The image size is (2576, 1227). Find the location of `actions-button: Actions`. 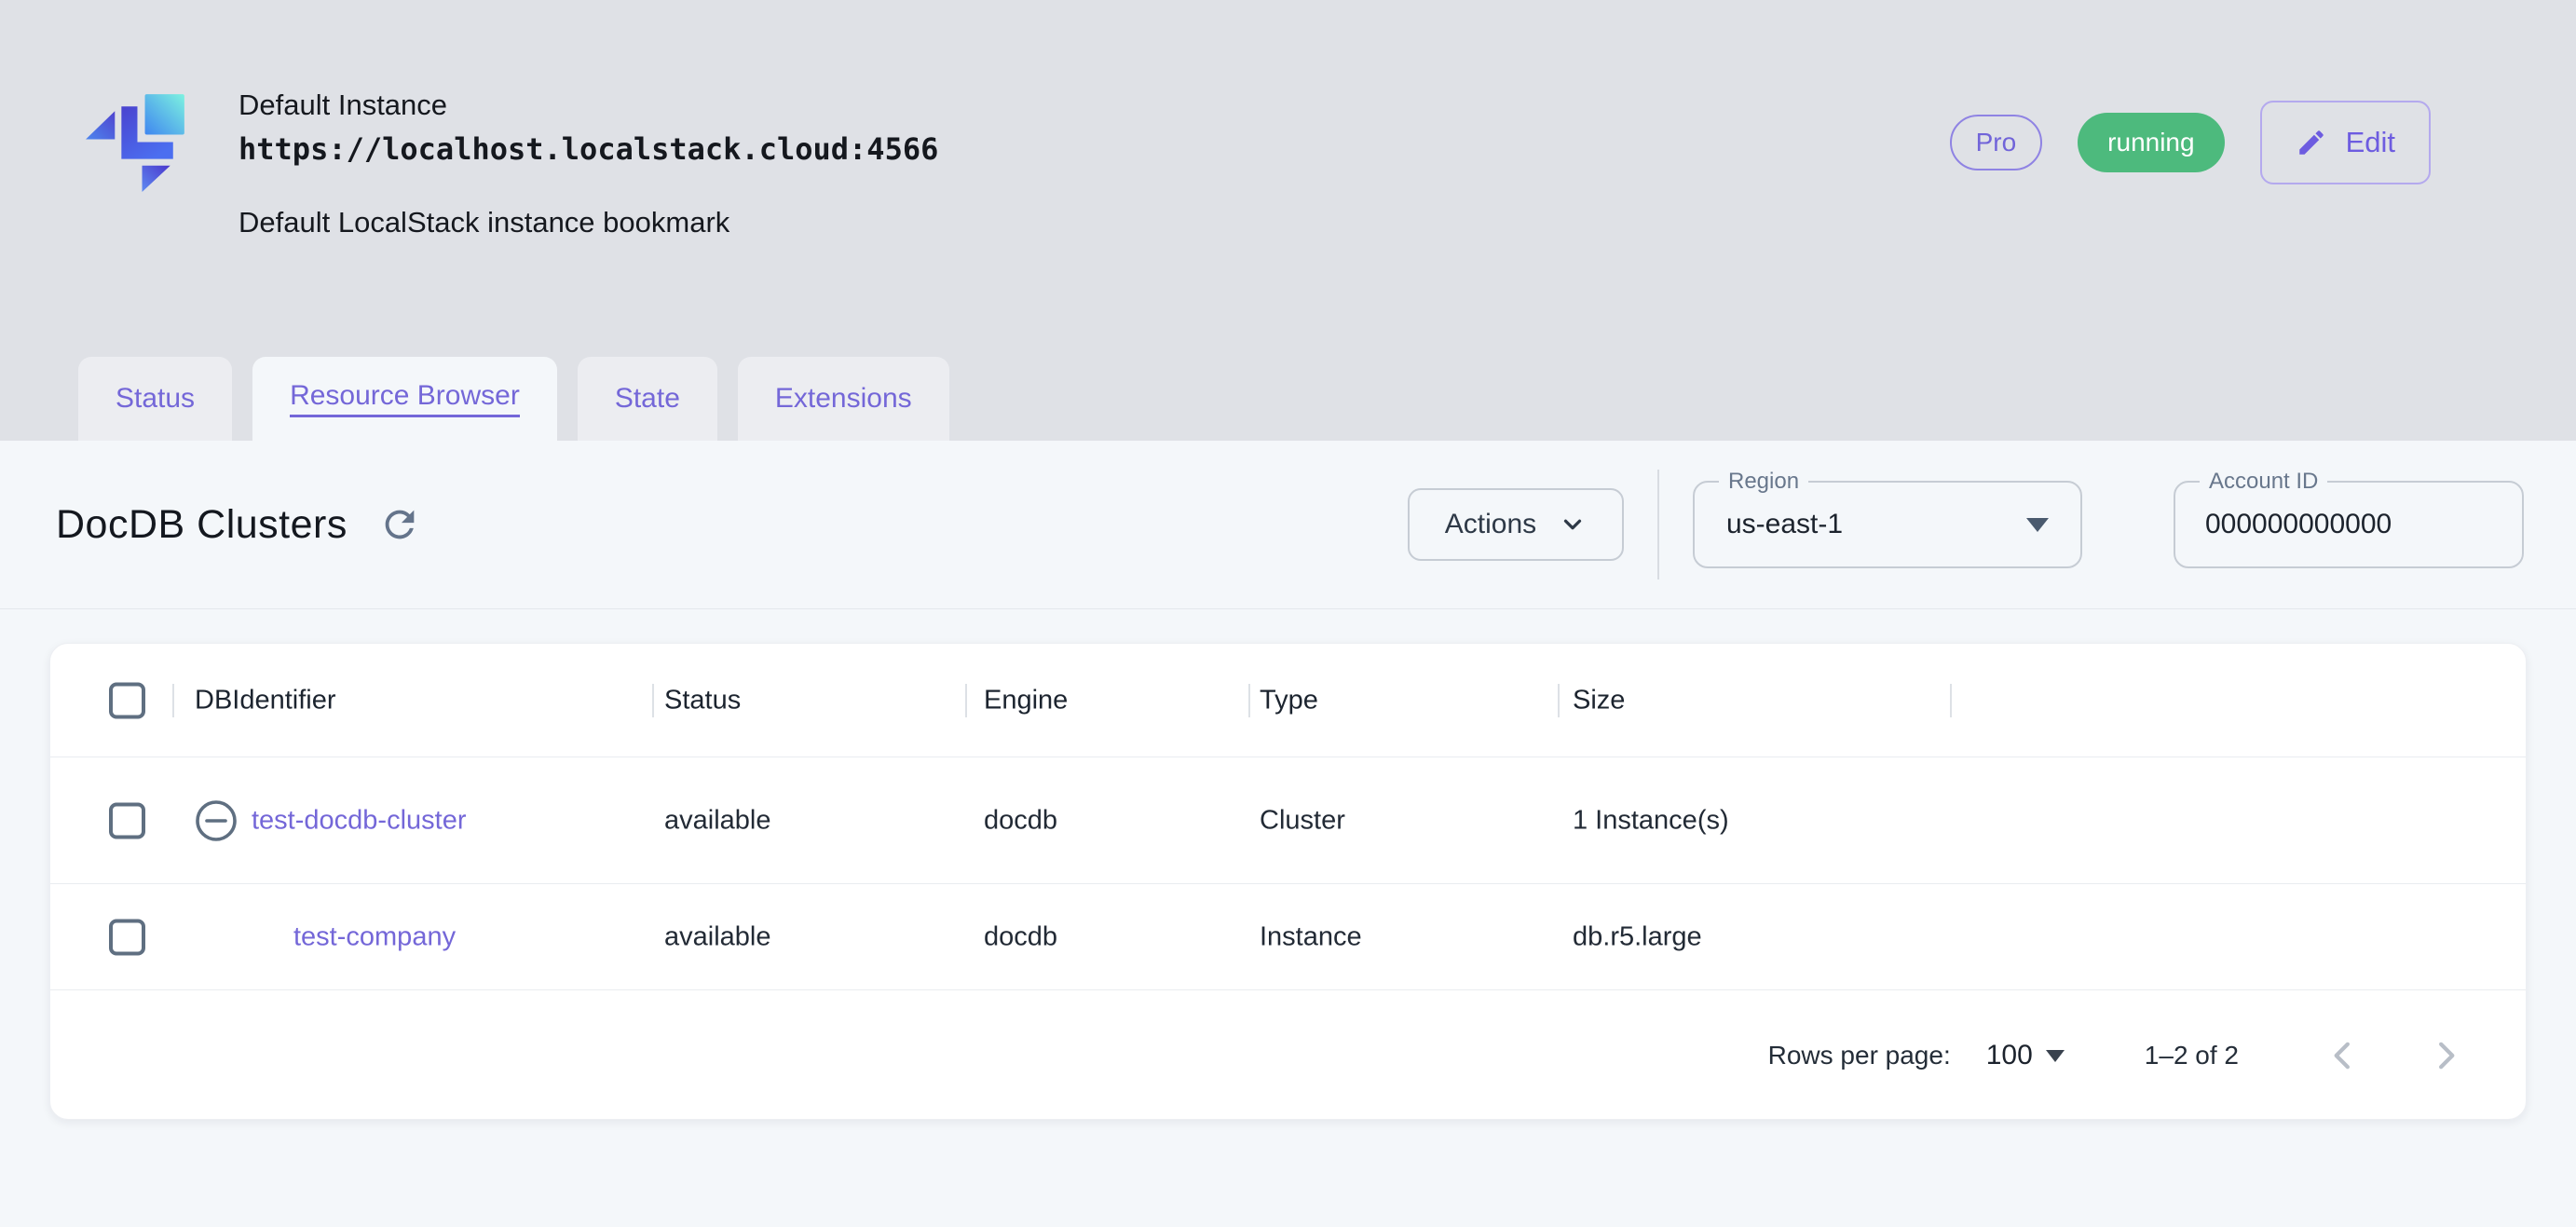

actions-button: Actions is located at coordinates (1516, 524).